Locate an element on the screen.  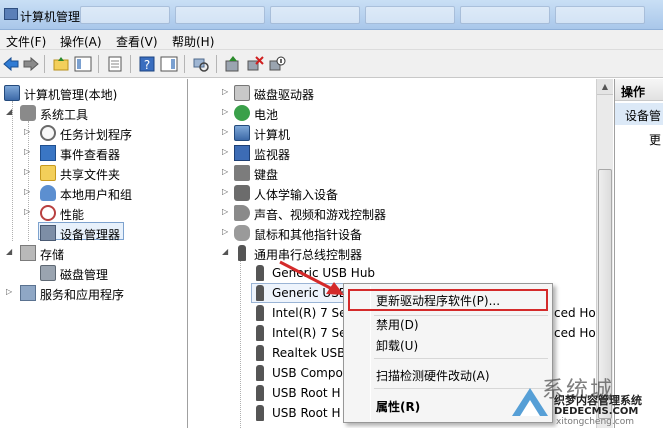
menu-file: 文件(F) is located at coordinates (26, 41).